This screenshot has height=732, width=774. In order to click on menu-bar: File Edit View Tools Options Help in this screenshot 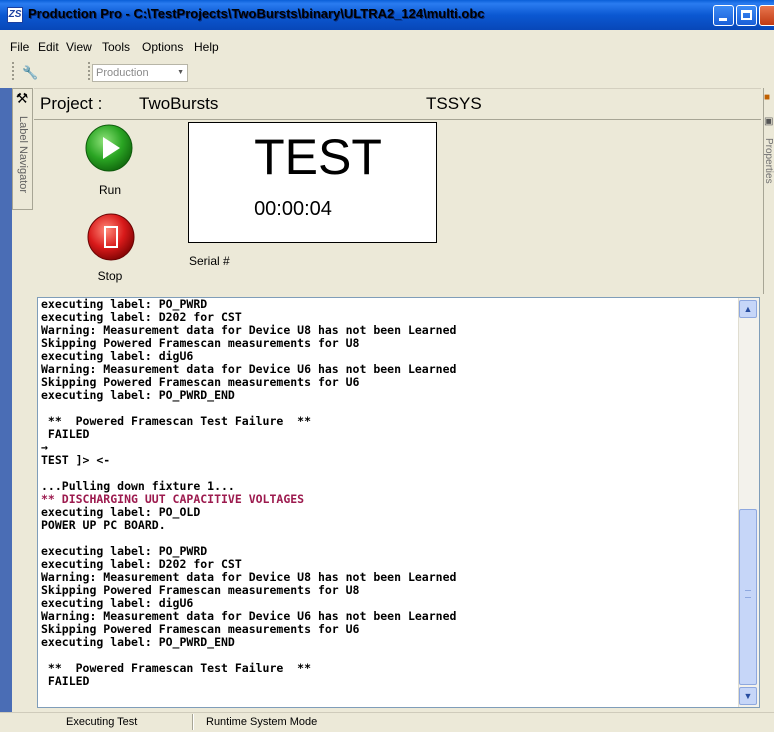, I will do `click(387, 43)`.